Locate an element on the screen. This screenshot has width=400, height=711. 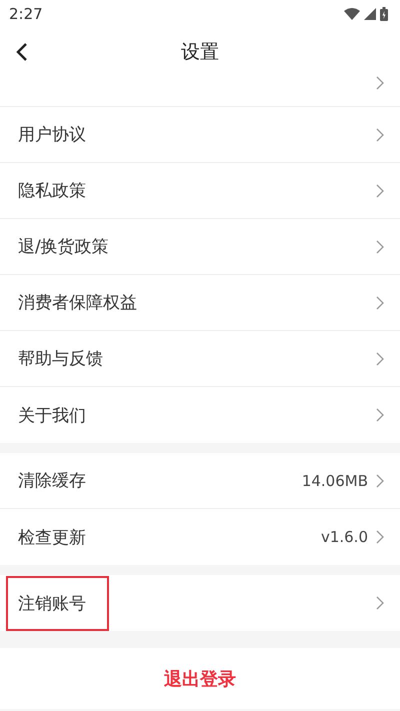
highlight-label: 注销账号 is located at coordinates (57, 603).